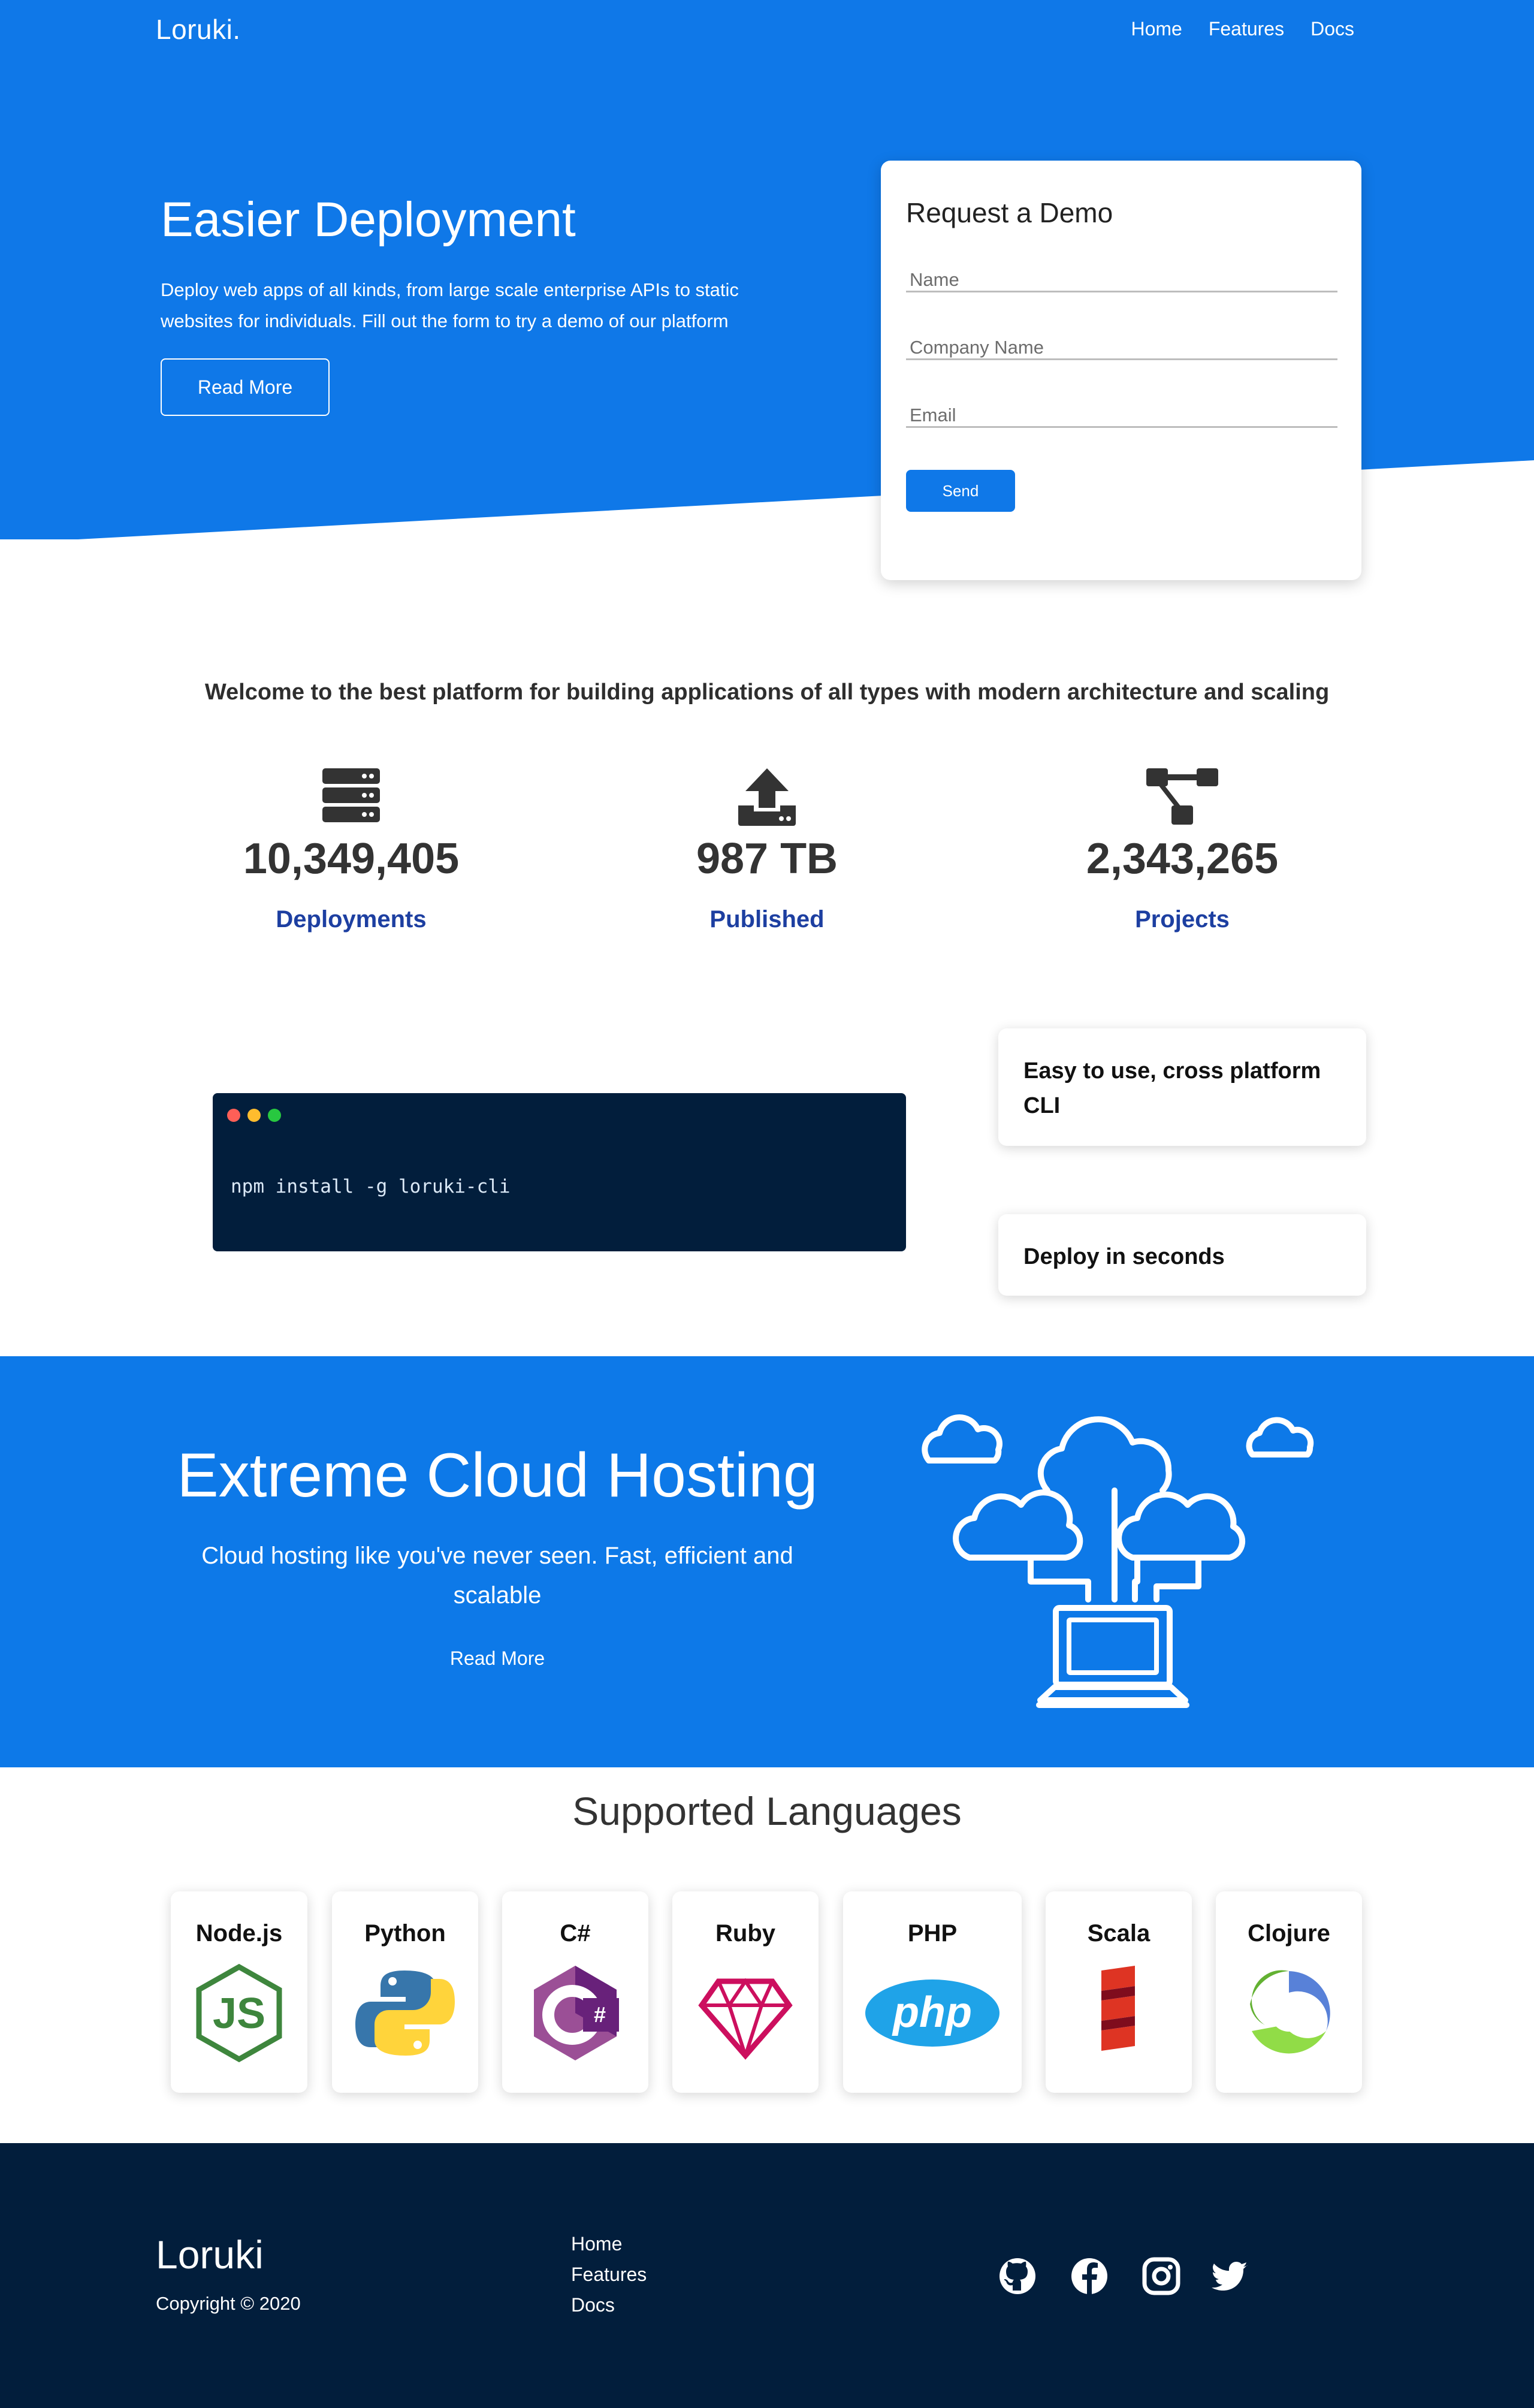  What do you see at coordinates (767, 1811) in the screenshot?
I see `supported-languages-title: Supported Languages` at bounding box center [767, 1811].